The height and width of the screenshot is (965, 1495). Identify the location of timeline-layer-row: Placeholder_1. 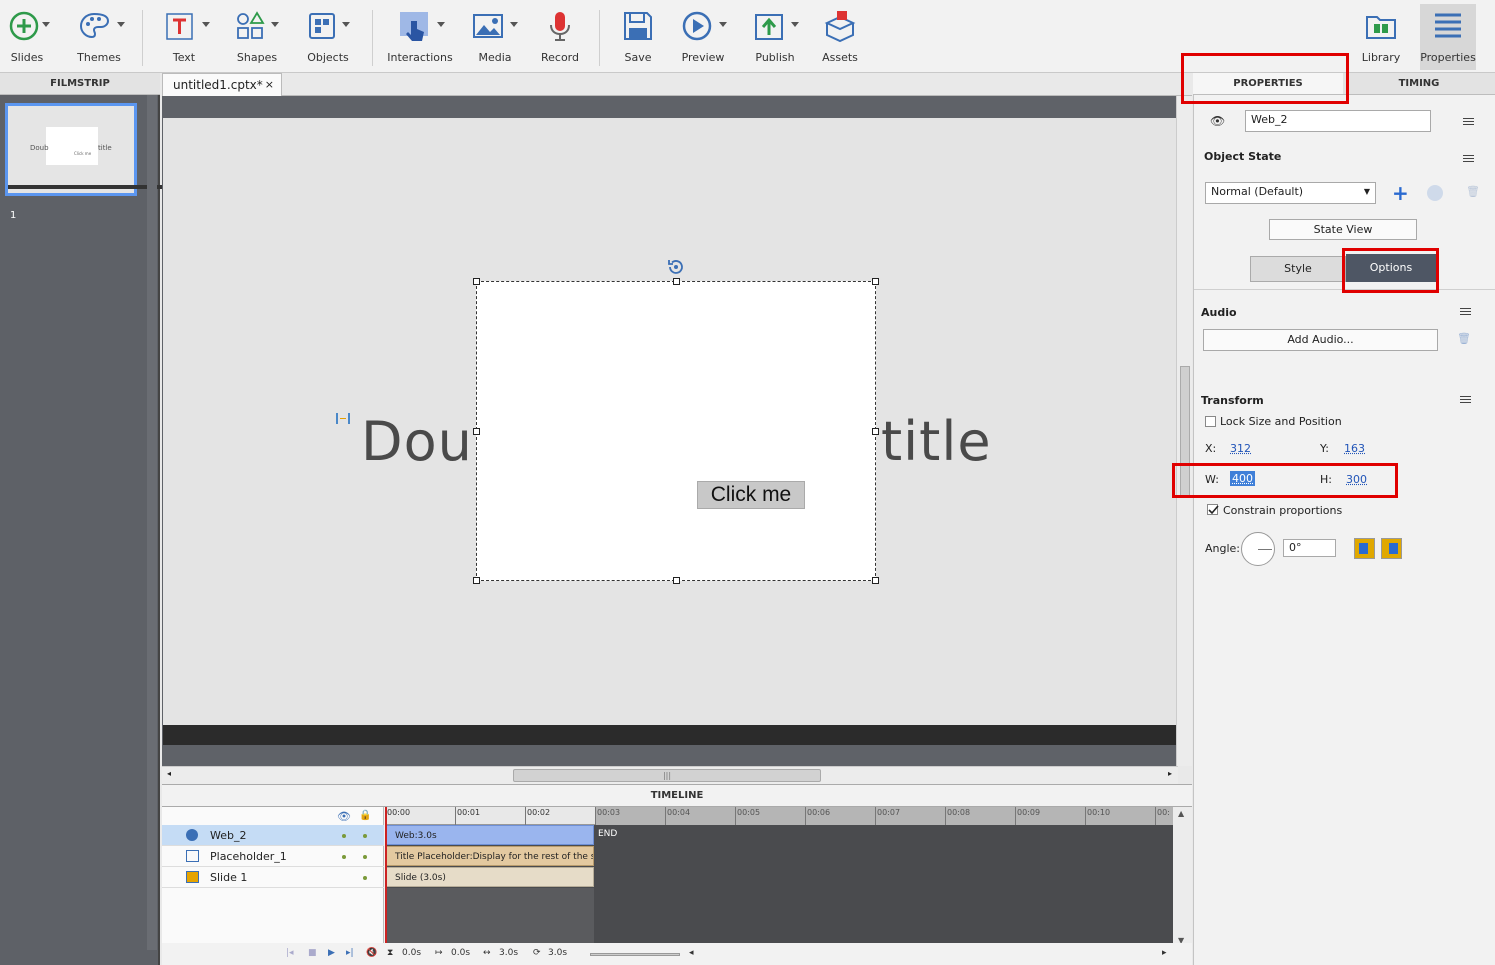
(273, 856).